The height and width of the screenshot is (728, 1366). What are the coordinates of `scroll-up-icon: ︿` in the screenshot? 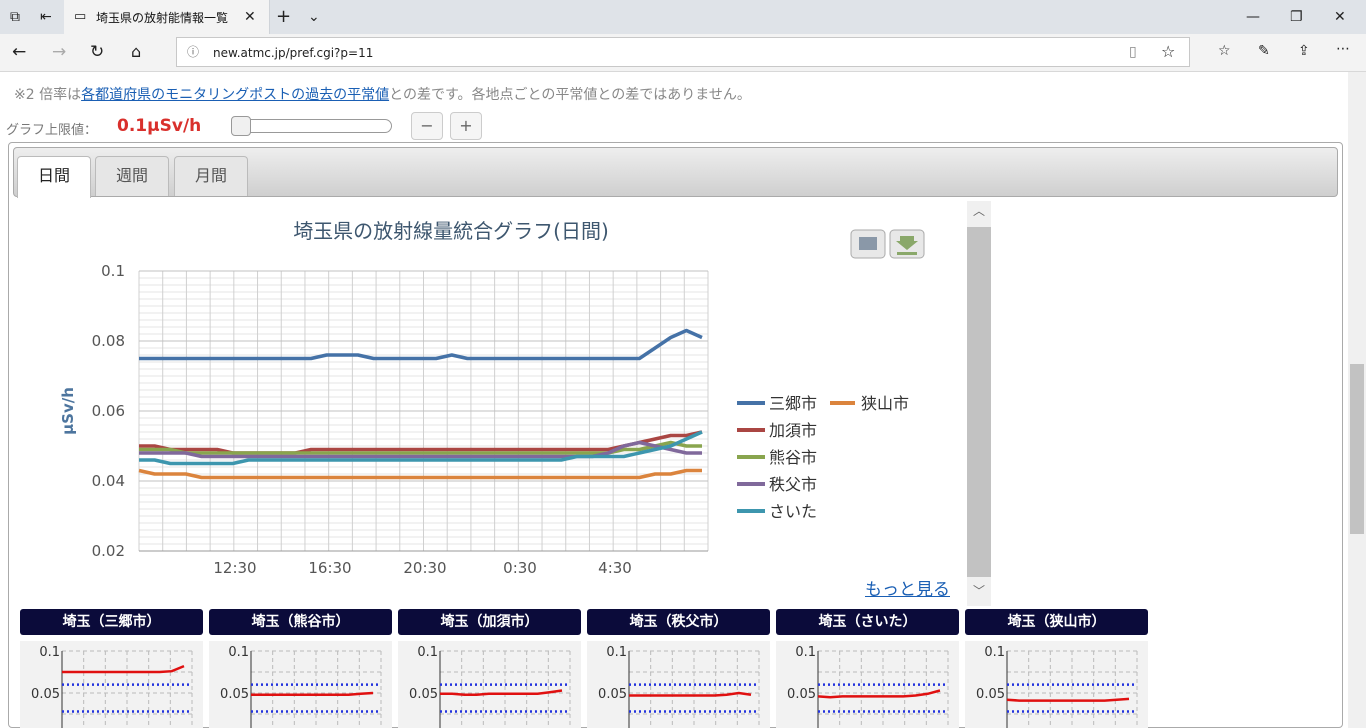 It's located at (979, 211).